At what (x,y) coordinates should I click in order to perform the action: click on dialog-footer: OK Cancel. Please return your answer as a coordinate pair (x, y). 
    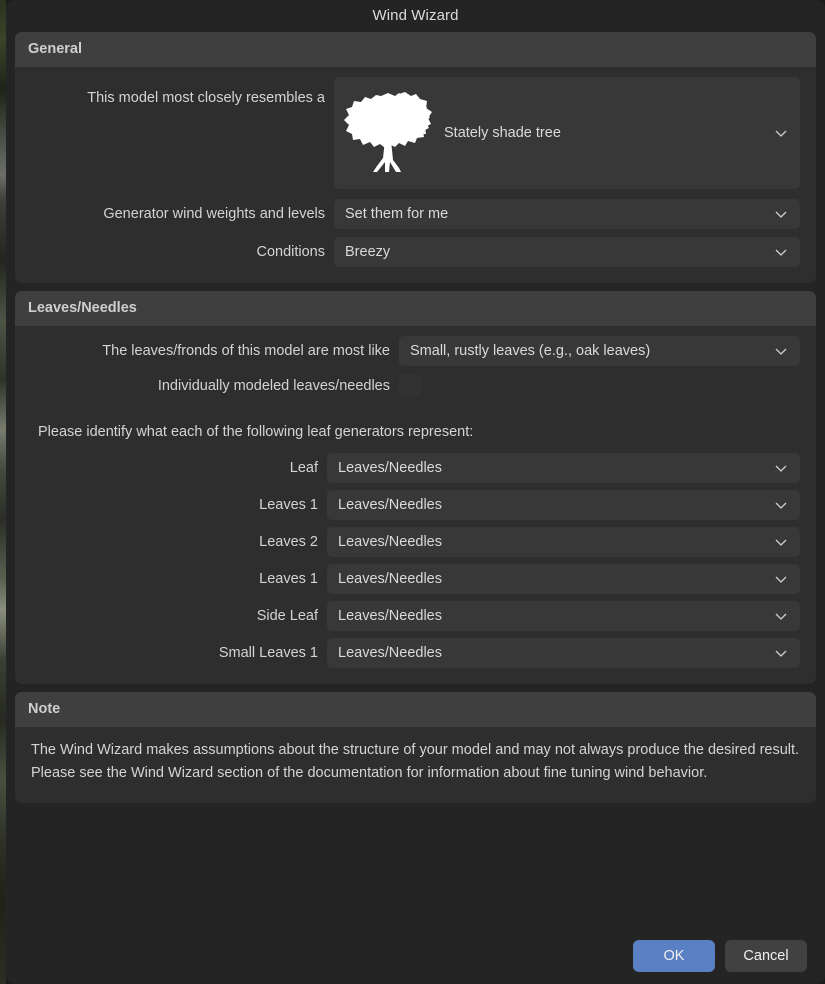
    Looking at the image, I should click on (720, 956).